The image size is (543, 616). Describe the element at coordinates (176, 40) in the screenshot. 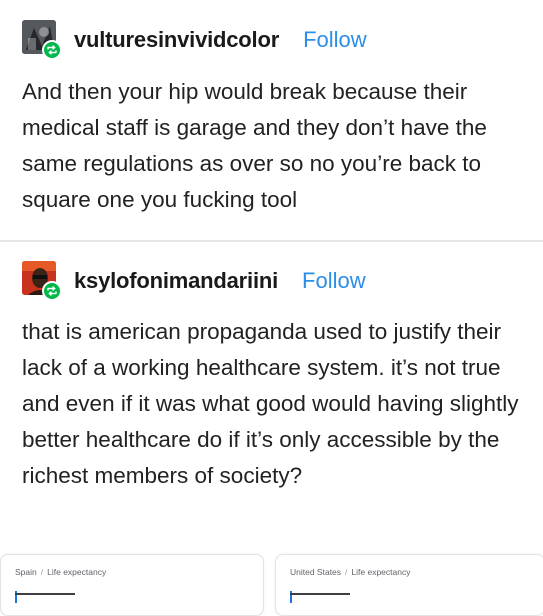

I see `username: vulturesinvividcolor` at that location.